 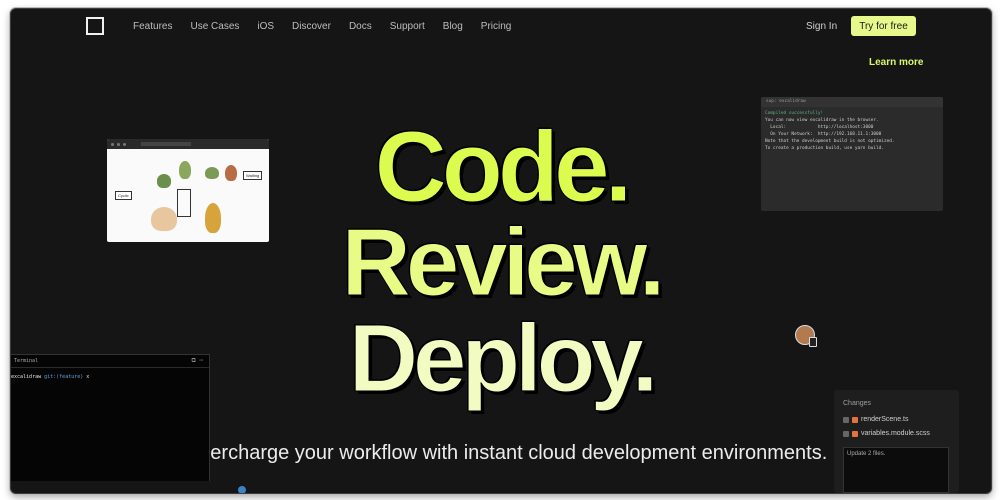 What do you see at coordinates (64, 377) in the screenshot?
I see `terminal-branch: git:(feature)` at bounding box center [64, 377].